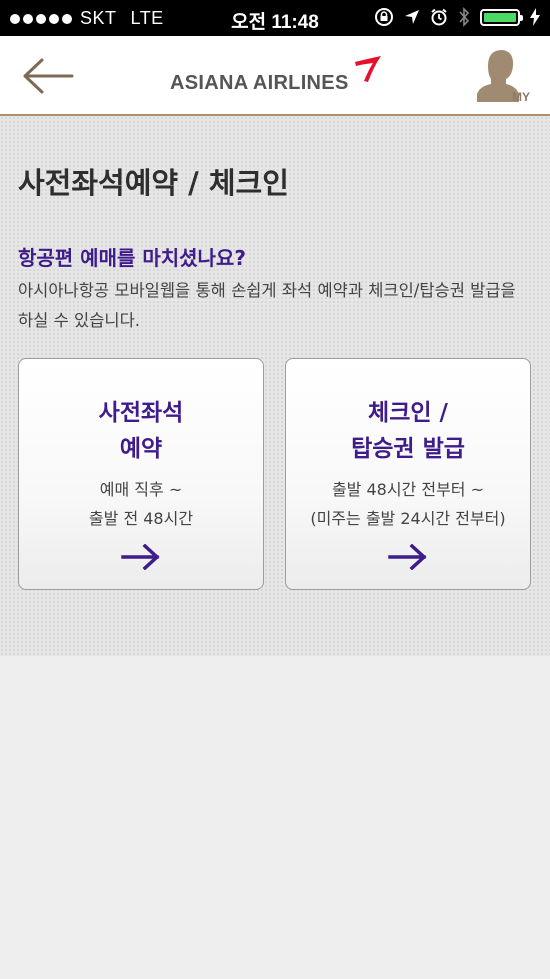 The image size is (550, 979). Describe the element at coordinates (141, 413) in the screenshot. I see `card-title-line: 사전좌석` at that location.